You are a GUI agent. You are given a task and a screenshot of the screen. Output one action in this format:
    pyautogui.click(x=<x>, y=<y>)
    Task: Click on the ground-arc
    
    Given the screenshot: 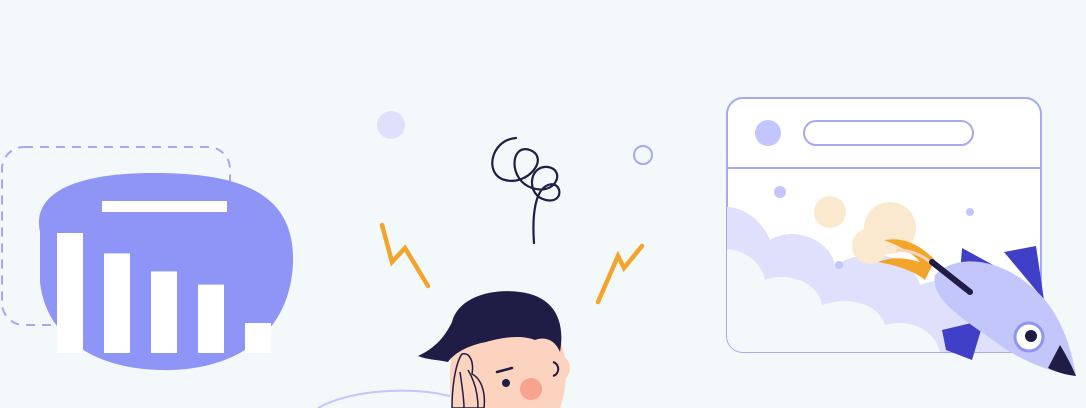 What is the action you would take?
    pyautogui.click(x=384, y=398)
    